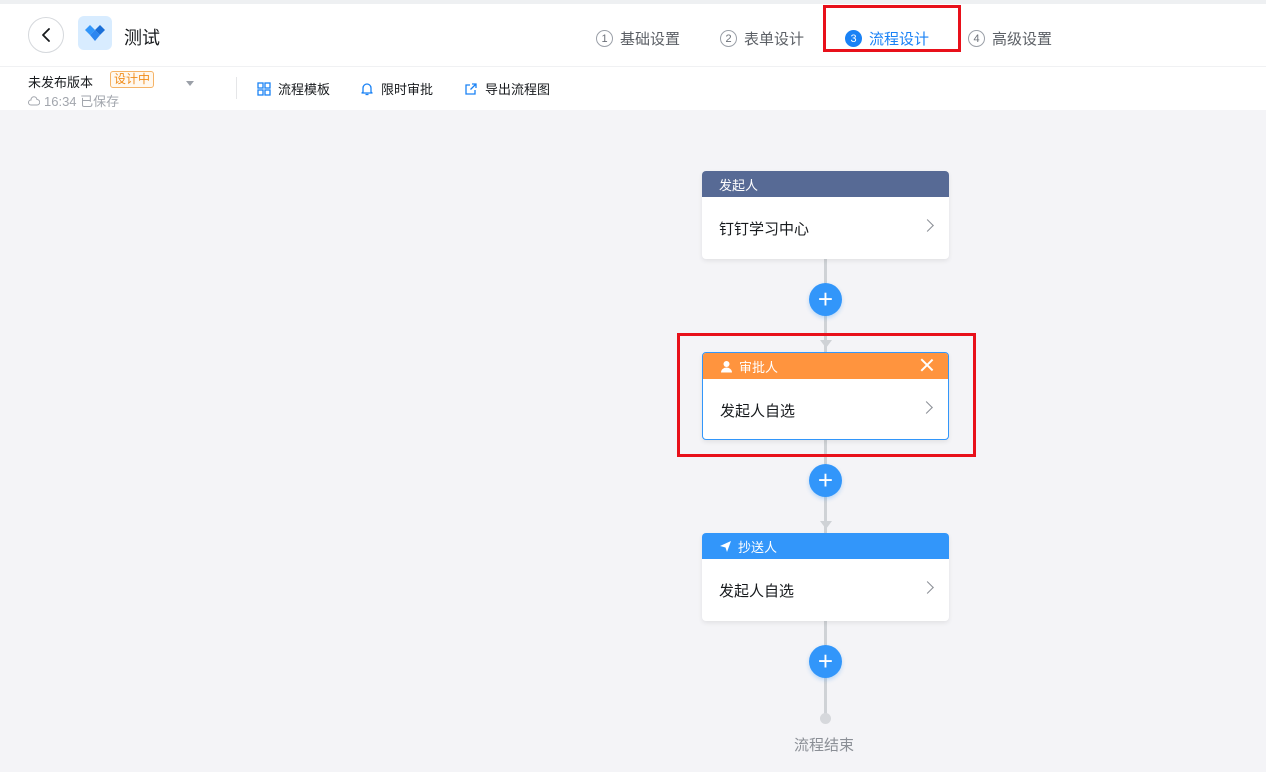 The width and height of the screenshot is (1266, 772). I want to click on time-limit-approval-button: 限时审批, so click(396, 88).